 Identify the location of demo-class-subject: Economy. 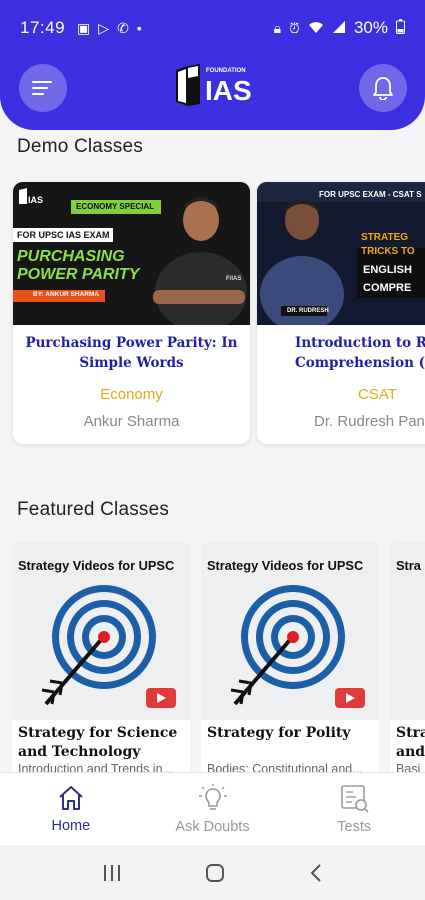
(131, 394).